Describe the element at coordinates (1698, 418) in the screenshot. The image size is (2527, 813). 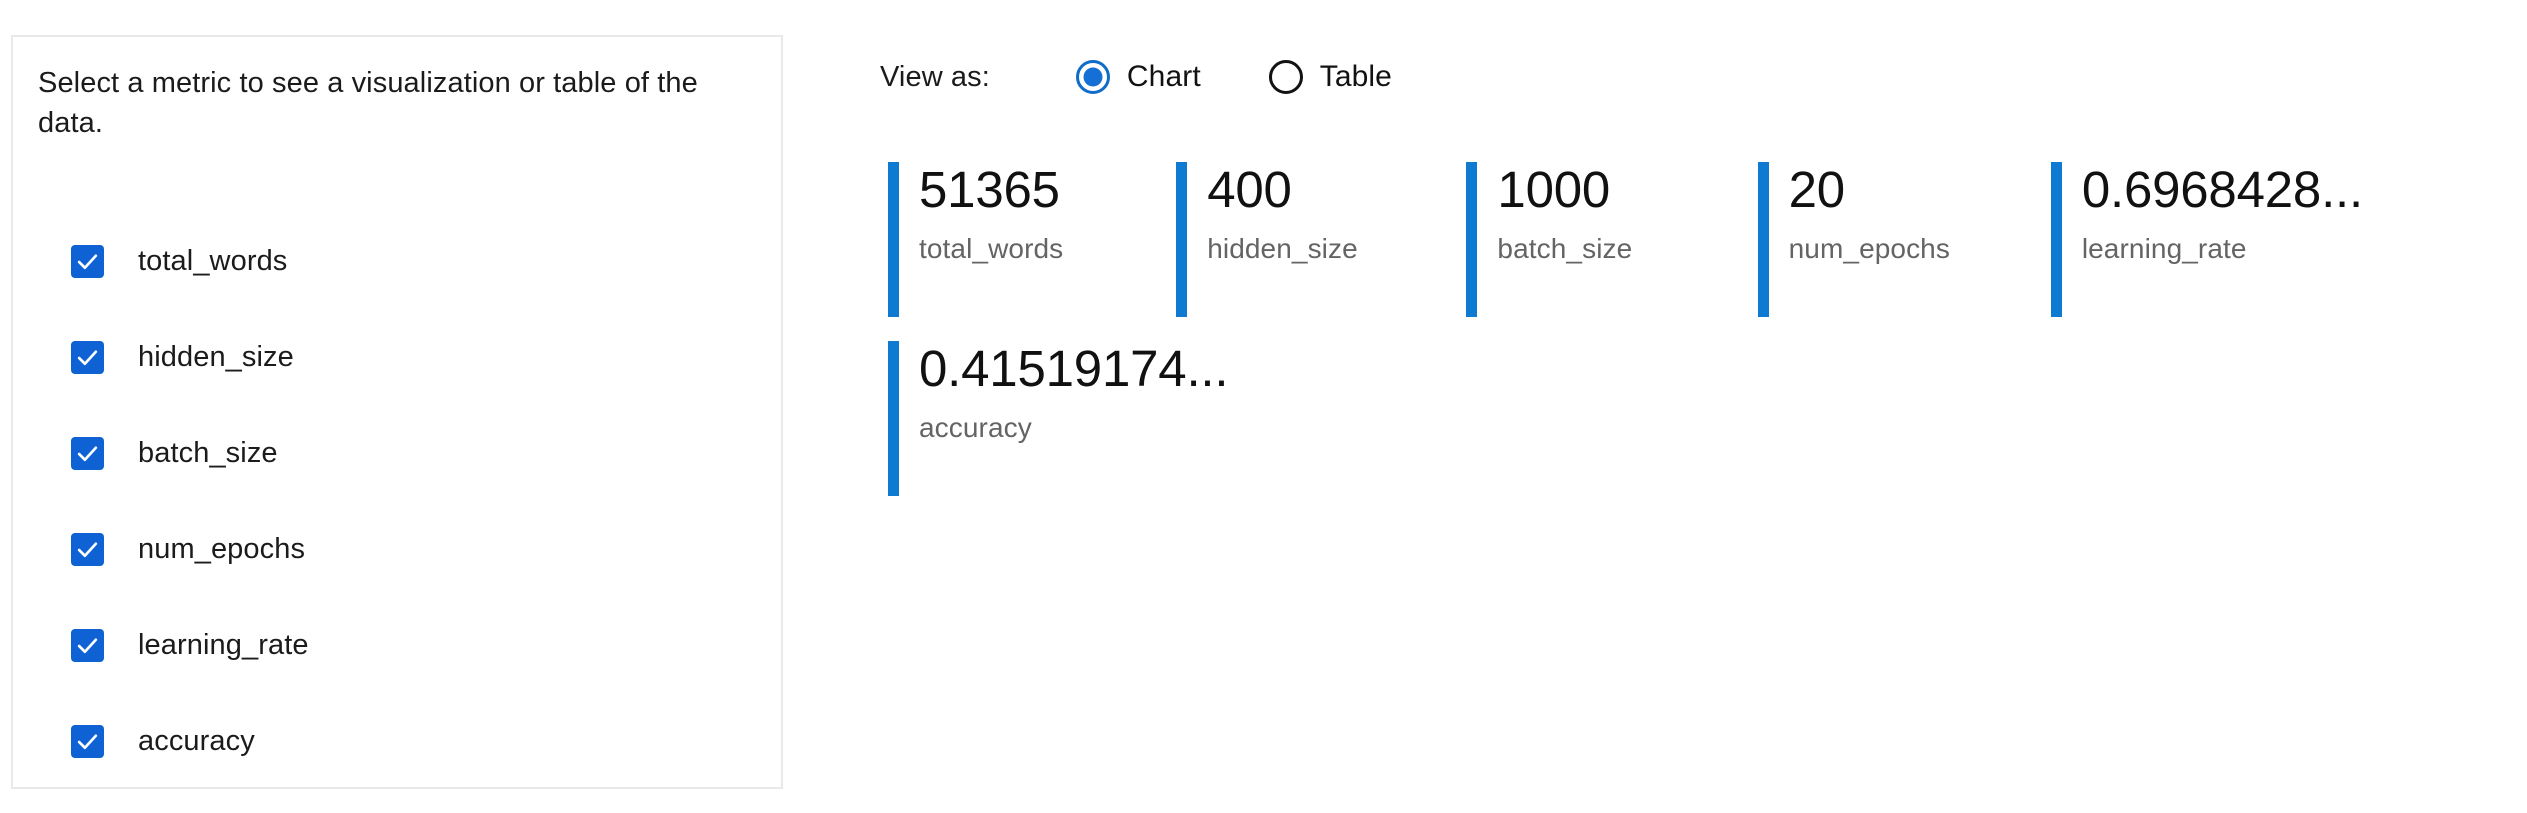
I see `kpi-card-row-2: 0.41519174... accuracy` at that location.